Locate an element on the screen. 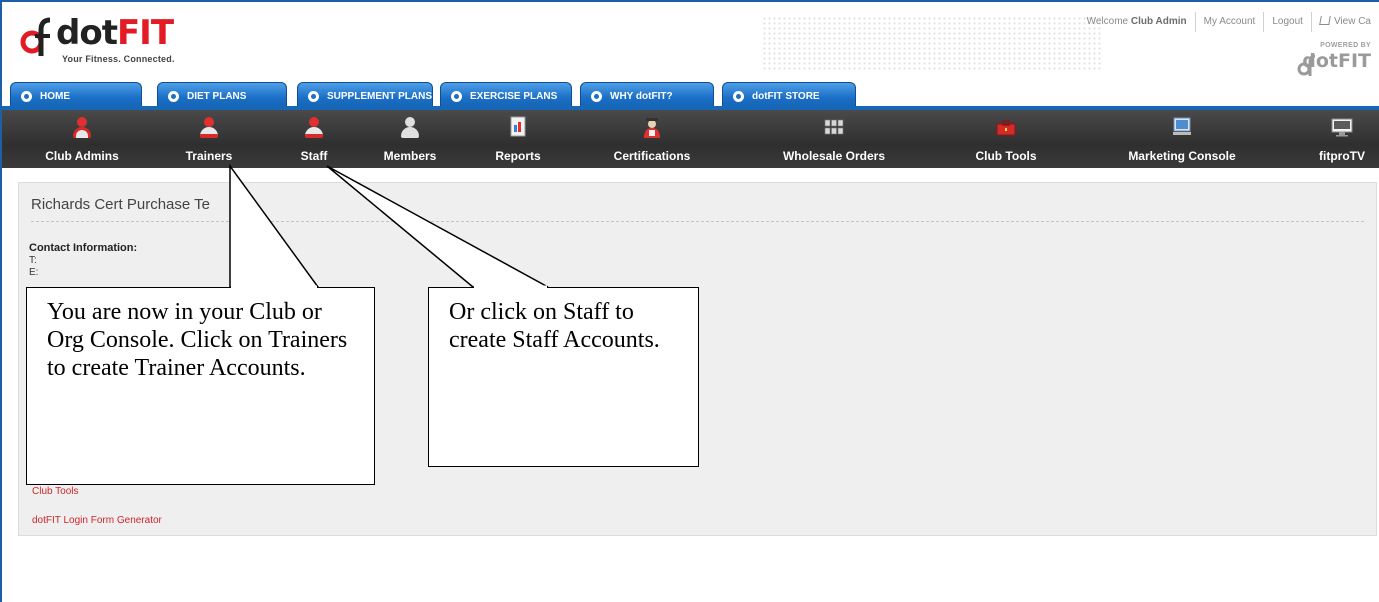 The height and width of the screenshot is (602, 1379). divider is located at coordinates (697, 221).